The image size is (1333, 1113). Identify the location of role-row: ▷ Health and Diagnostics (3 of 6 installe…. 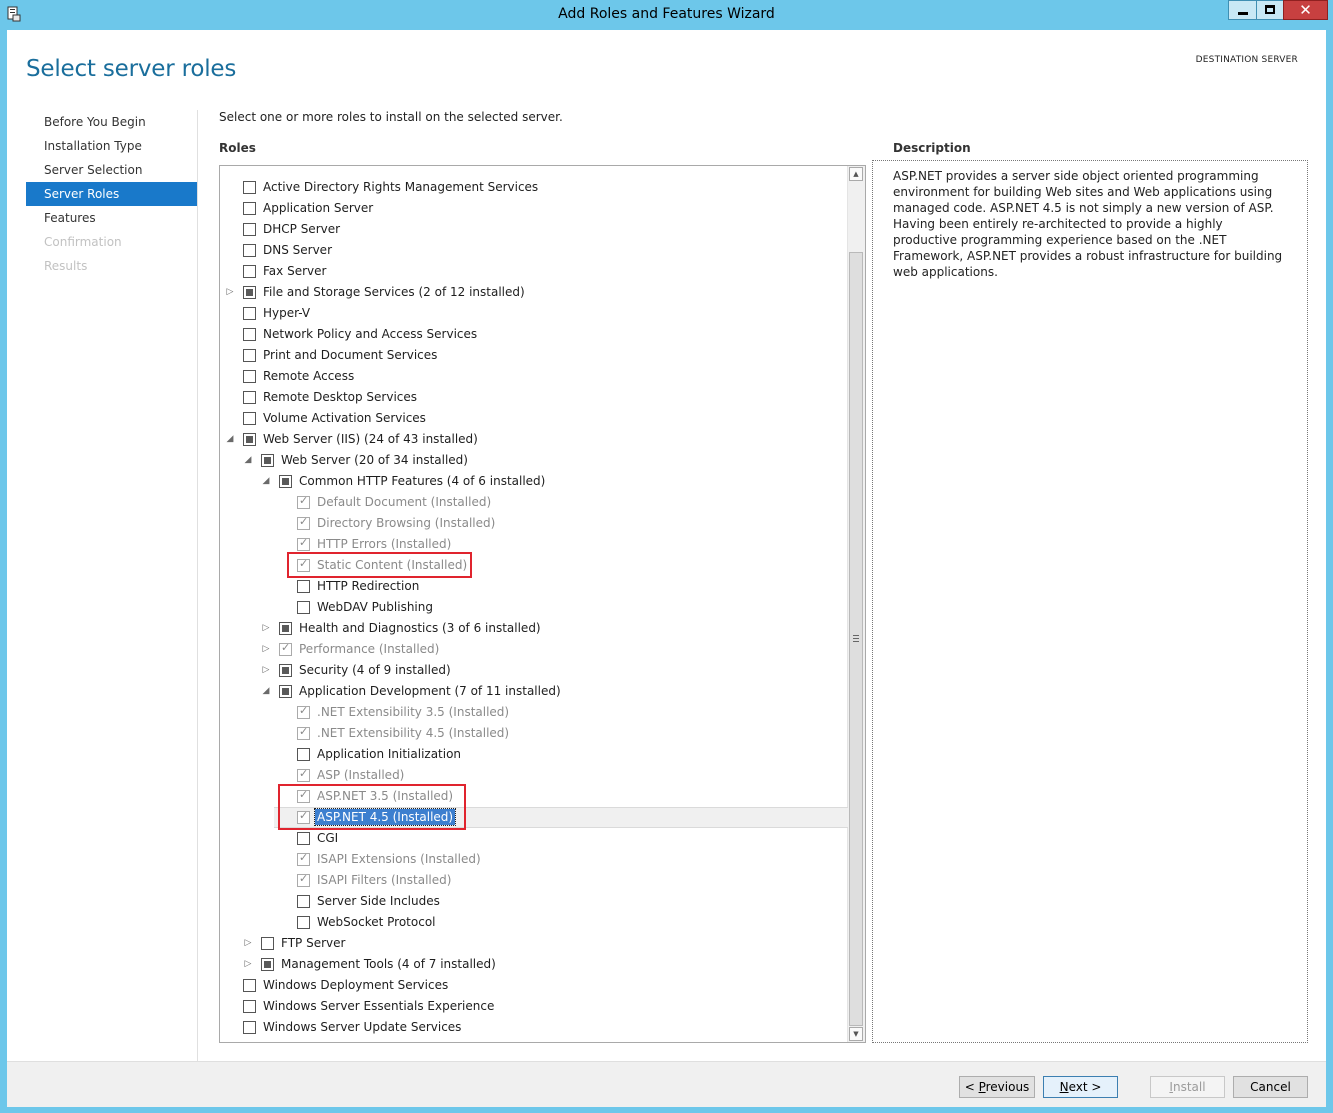
(534, 628).